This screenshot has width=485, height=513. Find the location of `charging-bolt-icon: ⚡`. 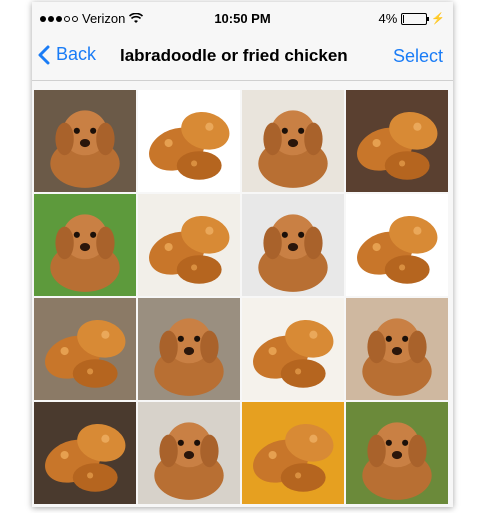

charging-bolt-icon: ⚡ is located at coordinates (438, 19).